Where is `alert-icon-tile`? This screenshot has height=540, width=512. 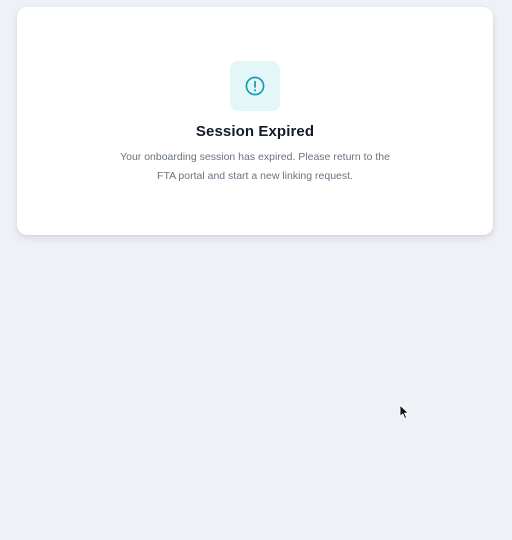
alert-icon-tile is located at coordinates (255, 86).